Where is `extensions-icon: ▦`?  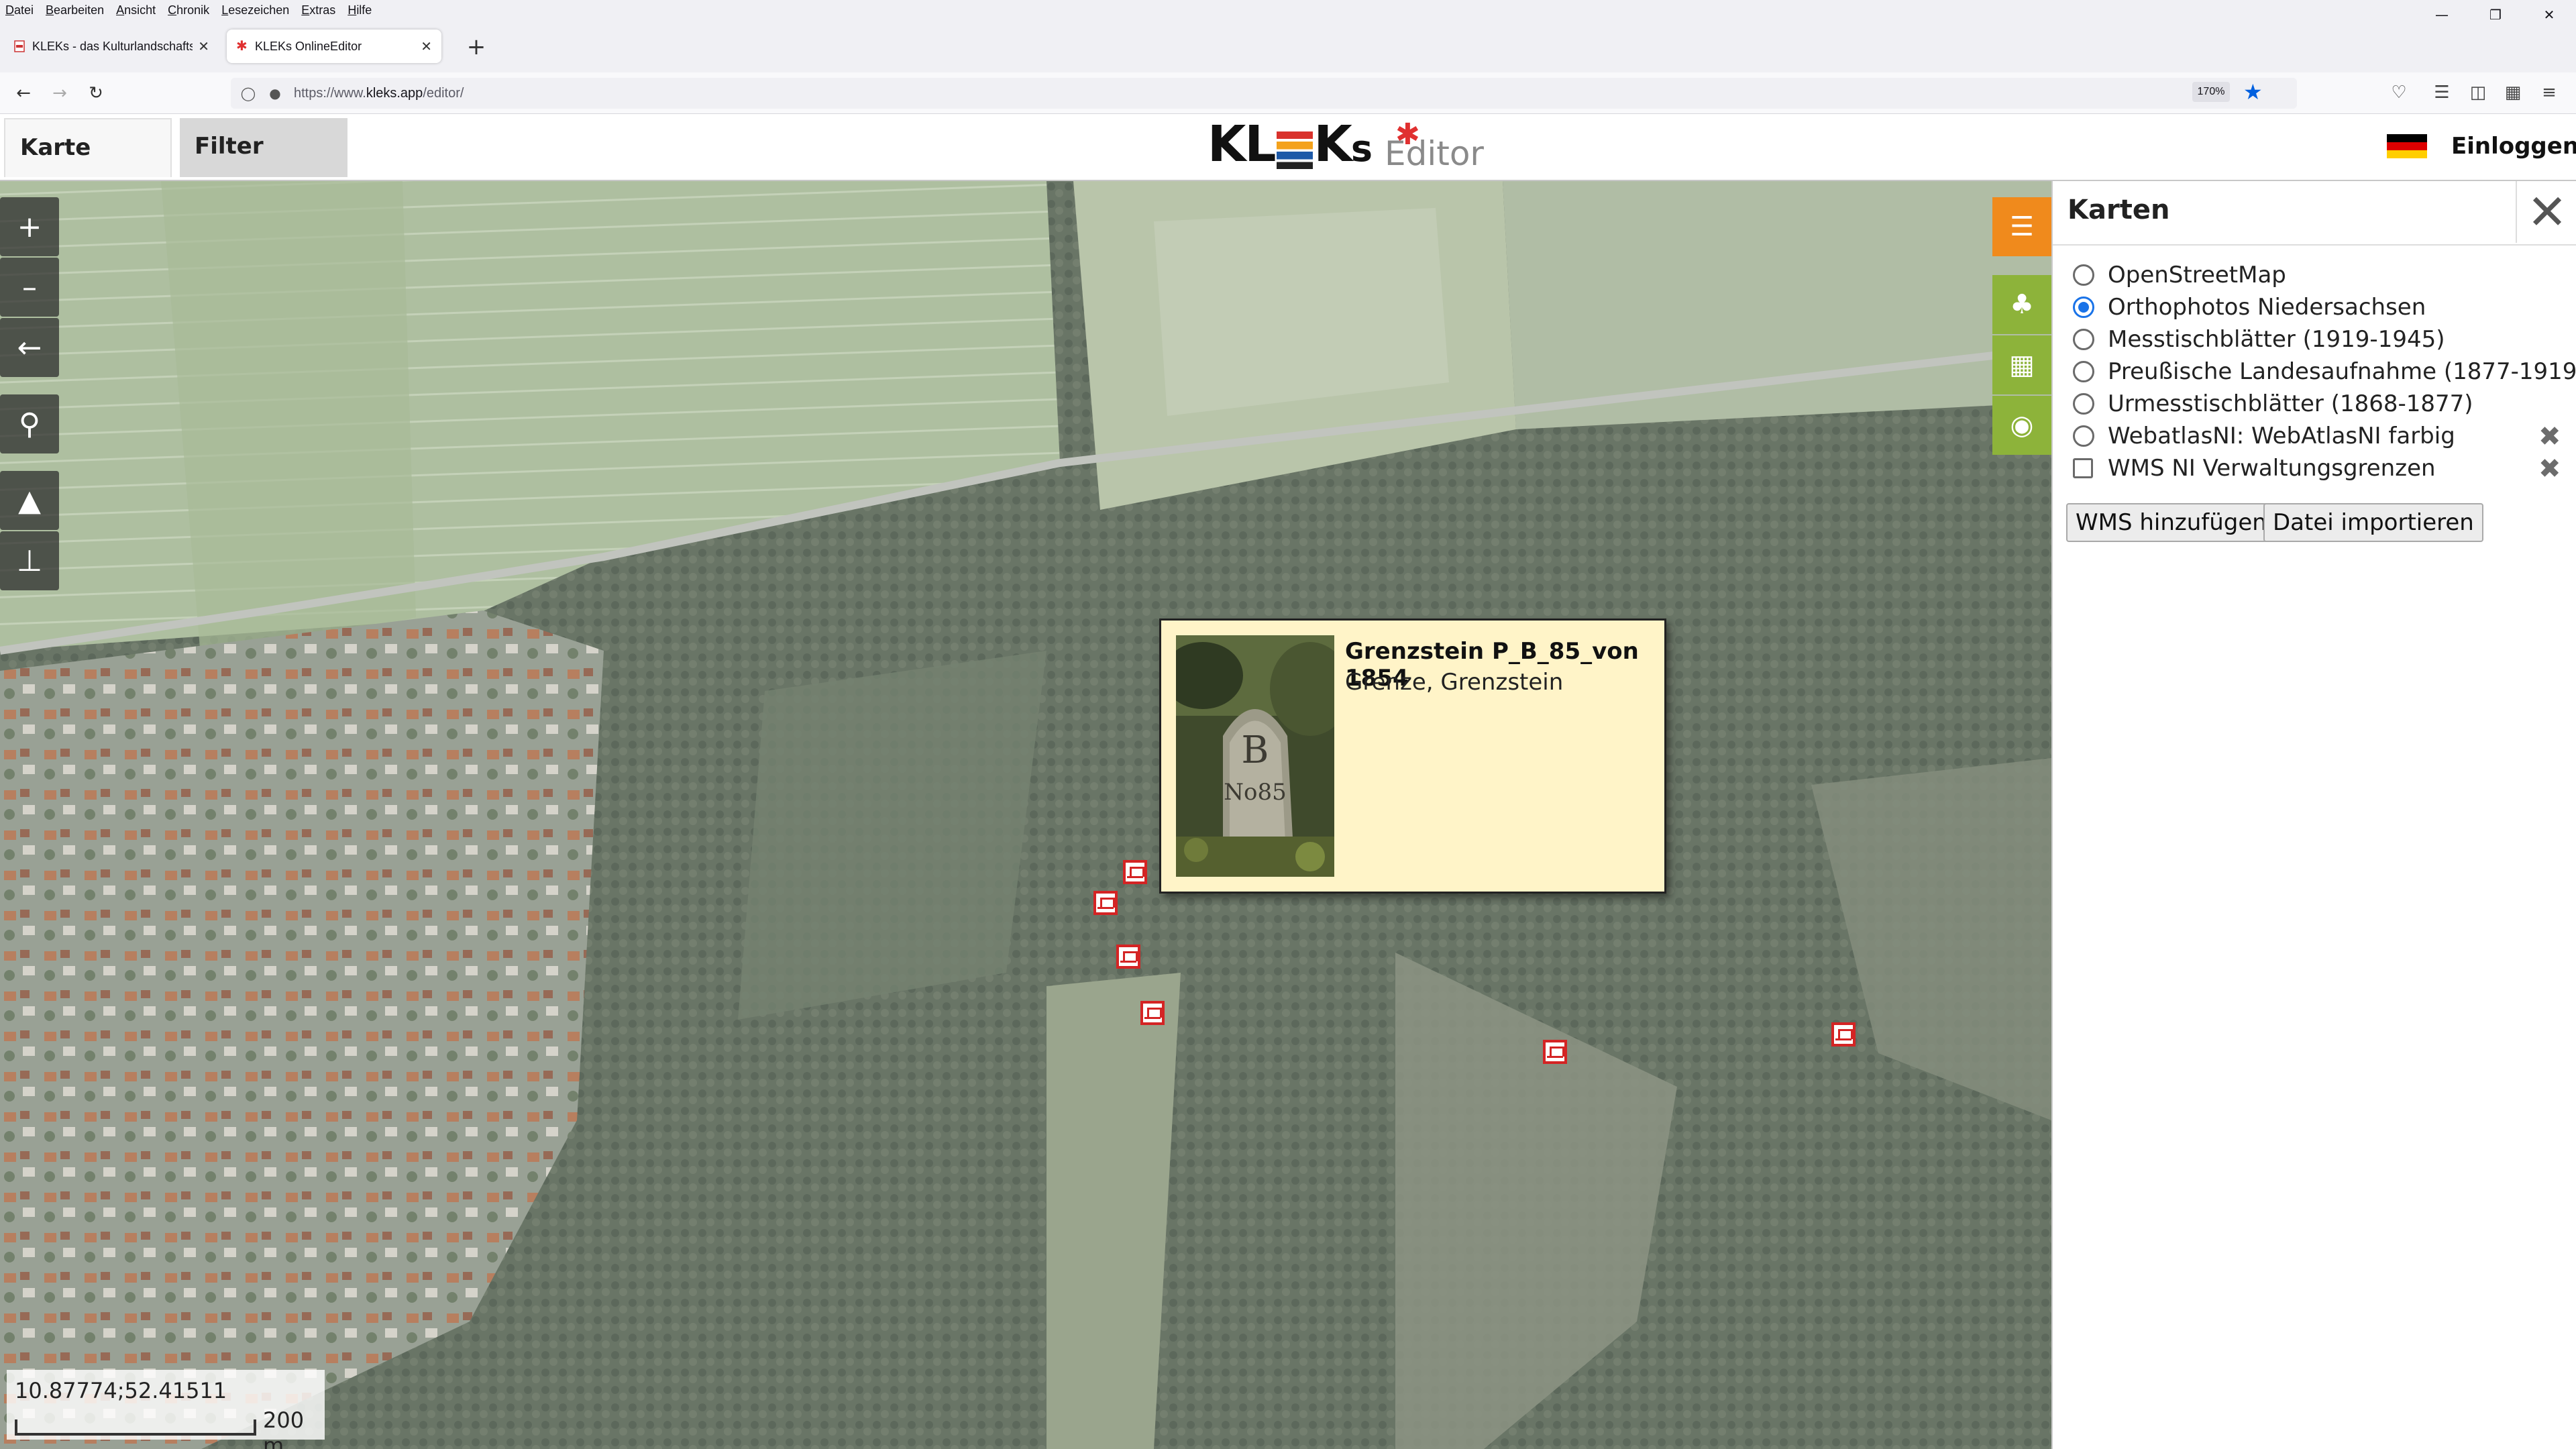
extensions-icon: ▦ is located at coordinates (2513, 92).